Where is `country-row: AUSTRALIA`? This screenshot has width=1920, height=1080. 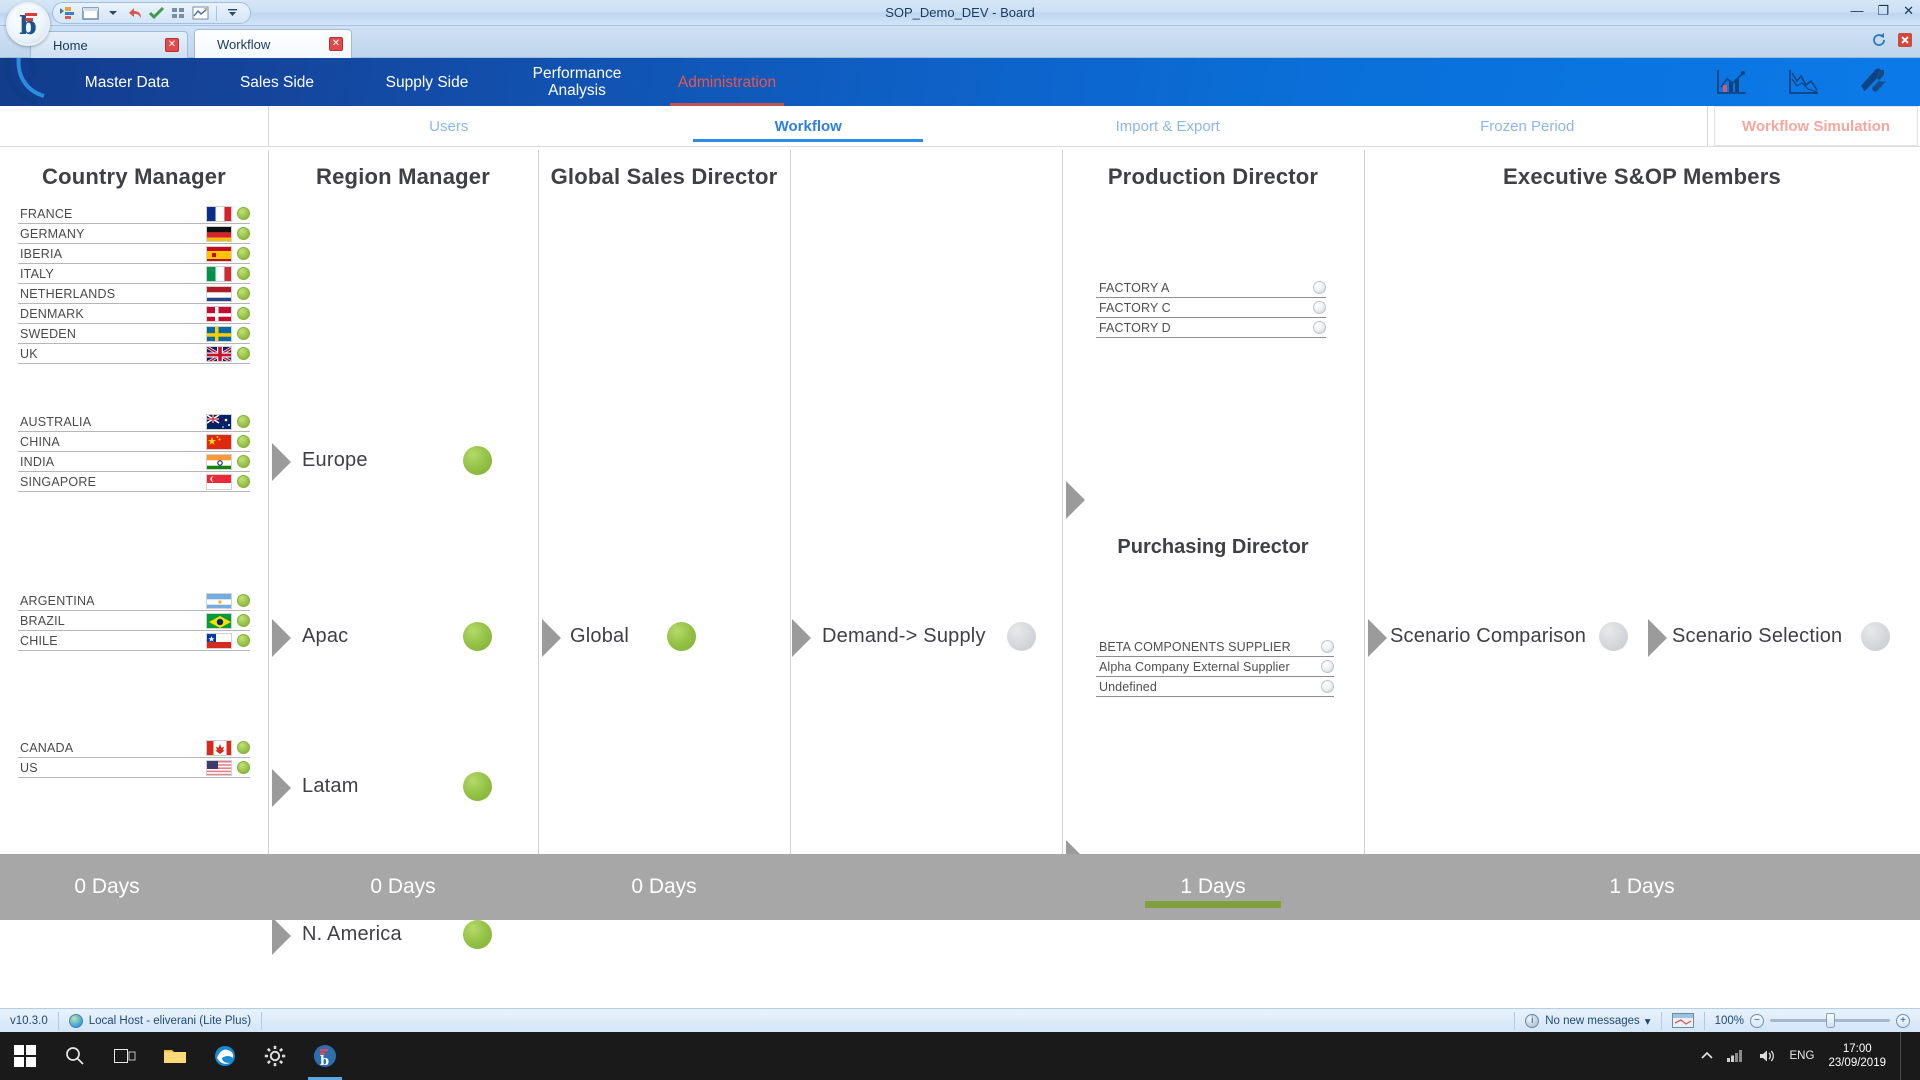 country-row: AUSTRALIA is located at coordinates (134, 422).